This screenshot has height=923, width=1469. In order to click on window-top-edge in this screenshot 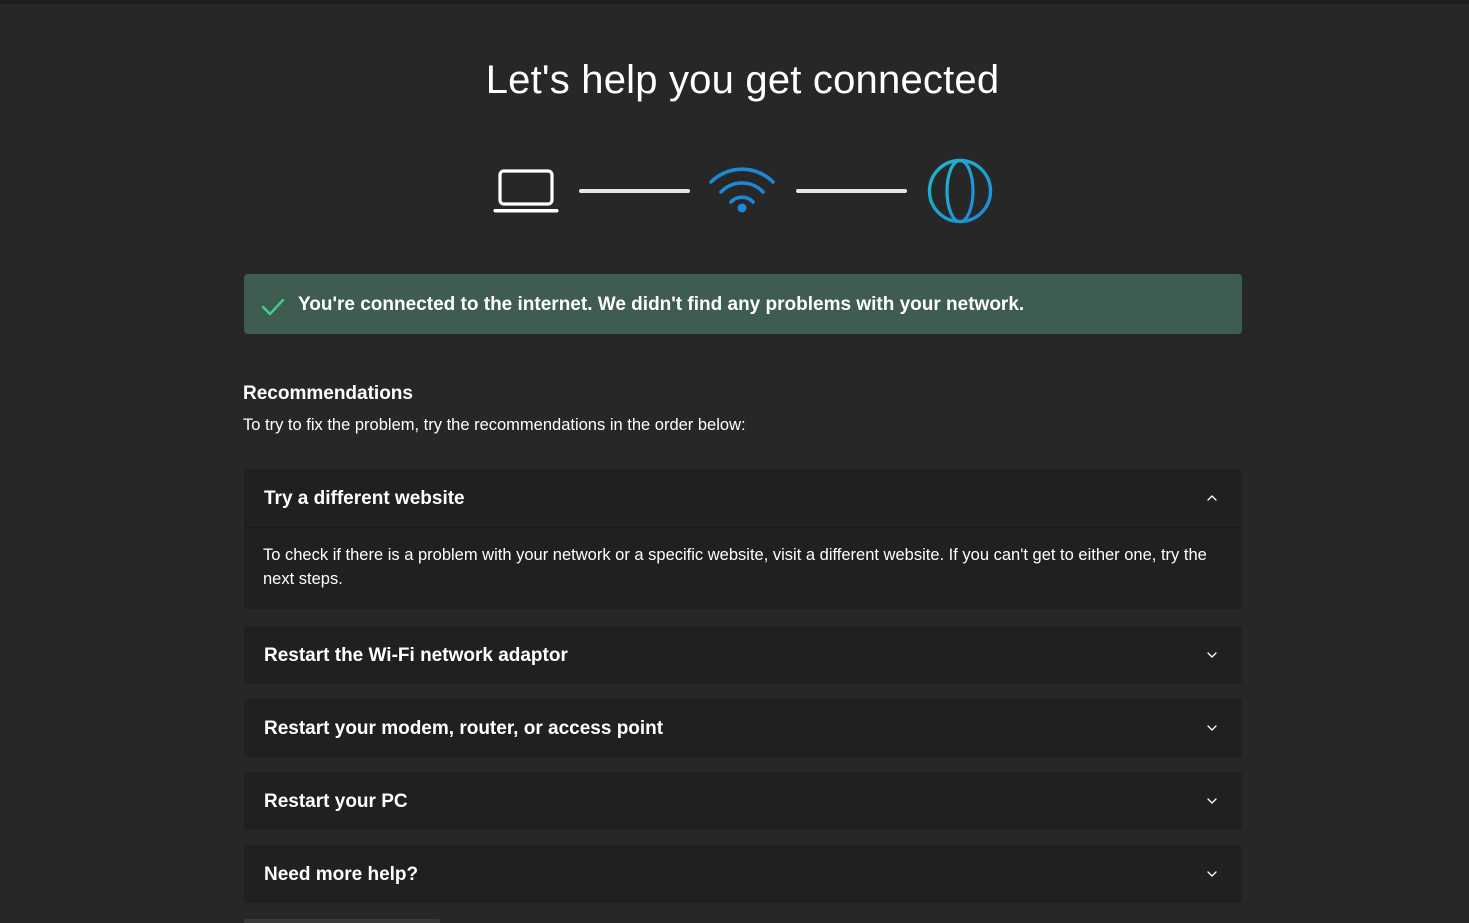, I will do `click(734, 2)`.